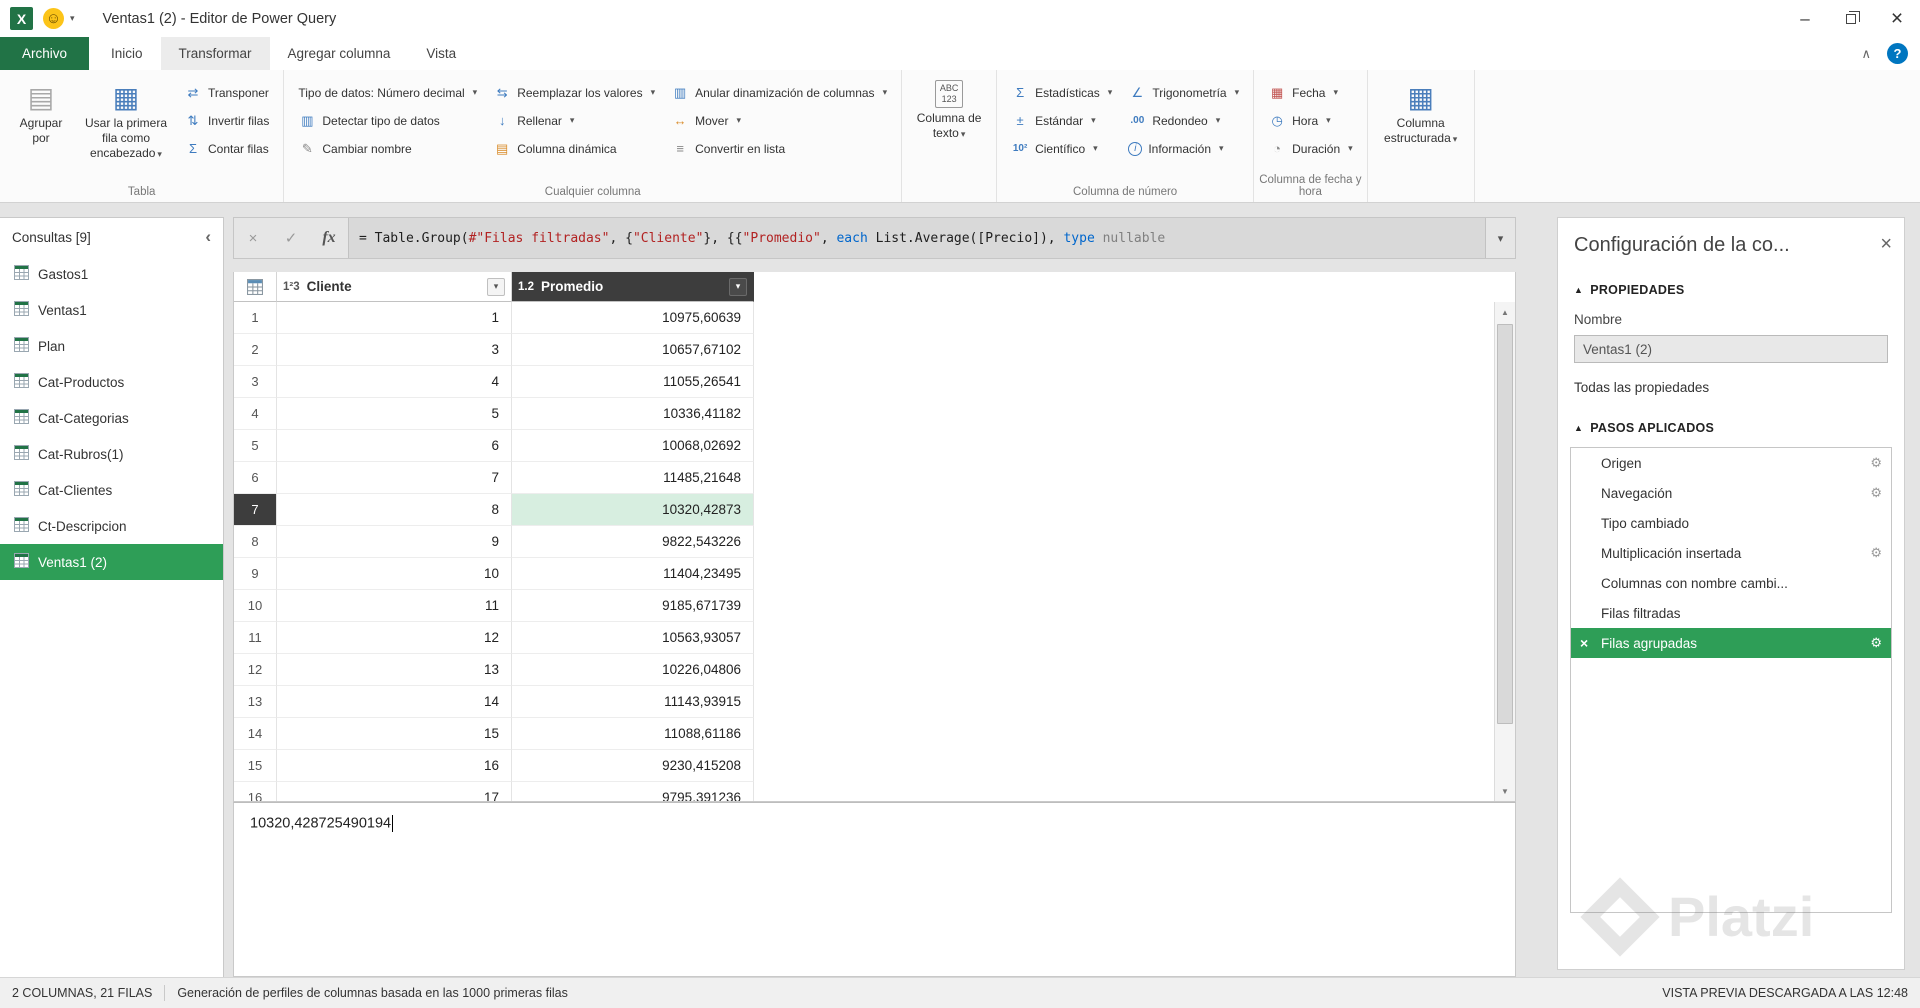 The image size is (1920, 1008). I want to click on step-navegacion: Navegación ⚙, so click(1731, 493).